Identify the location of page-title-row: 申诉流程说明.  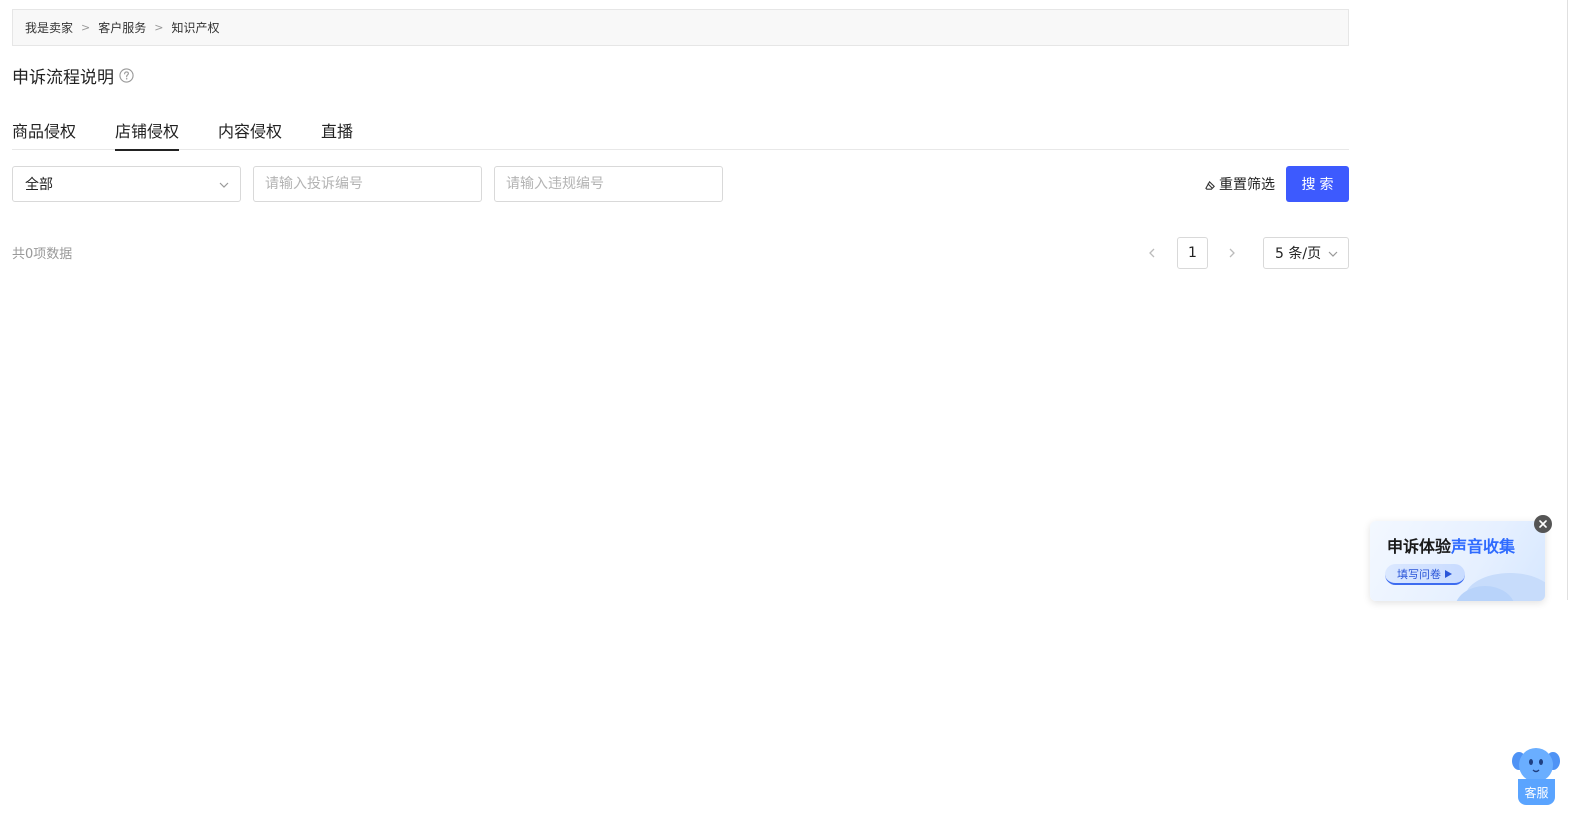
(73, 75).